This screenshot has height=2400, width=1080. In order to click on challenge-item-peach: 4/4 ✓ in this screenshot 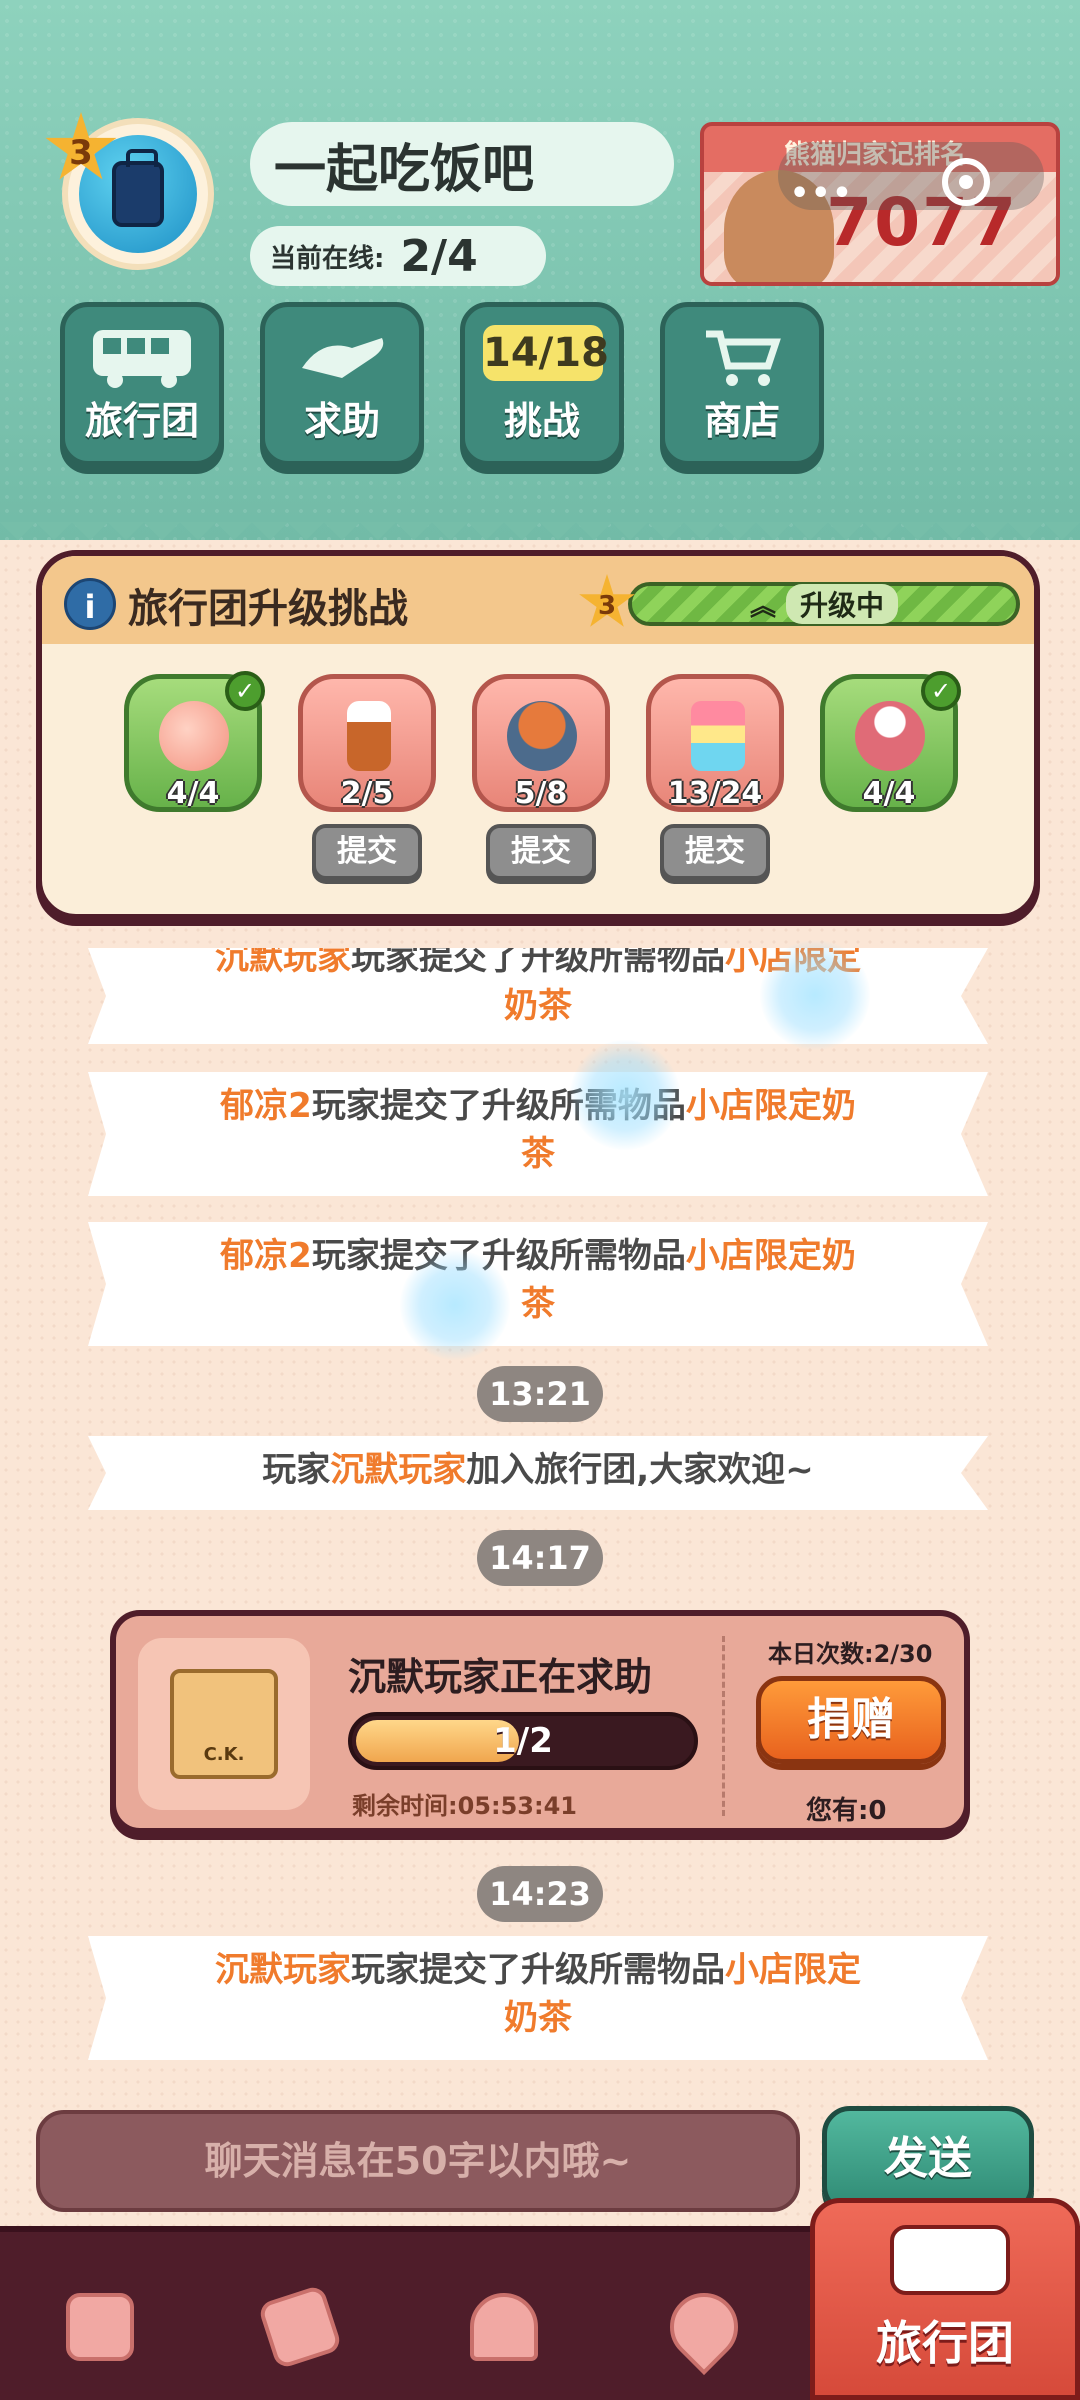, I will do `click(194, 741)`.